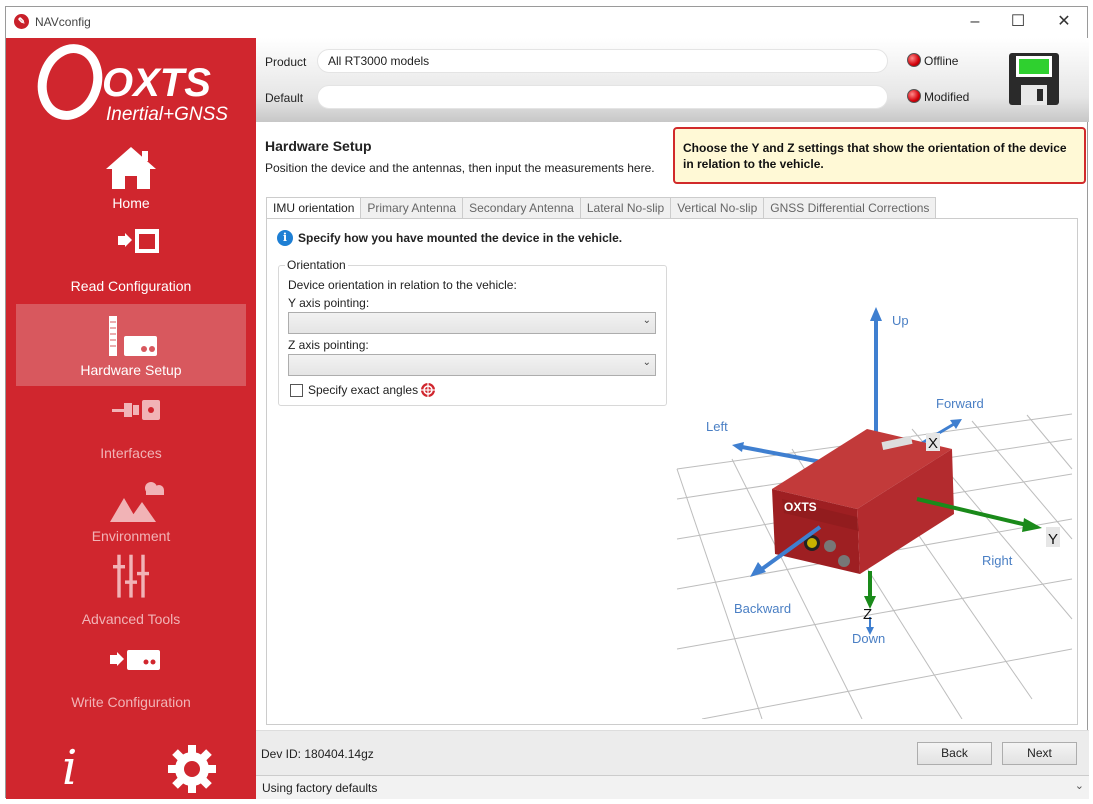 This screenshot has height=804, width=1093. Describe the element at coordinates (131, 677) in the screenshot. I see `nav-write-configuration: Write Configuration` at that location.